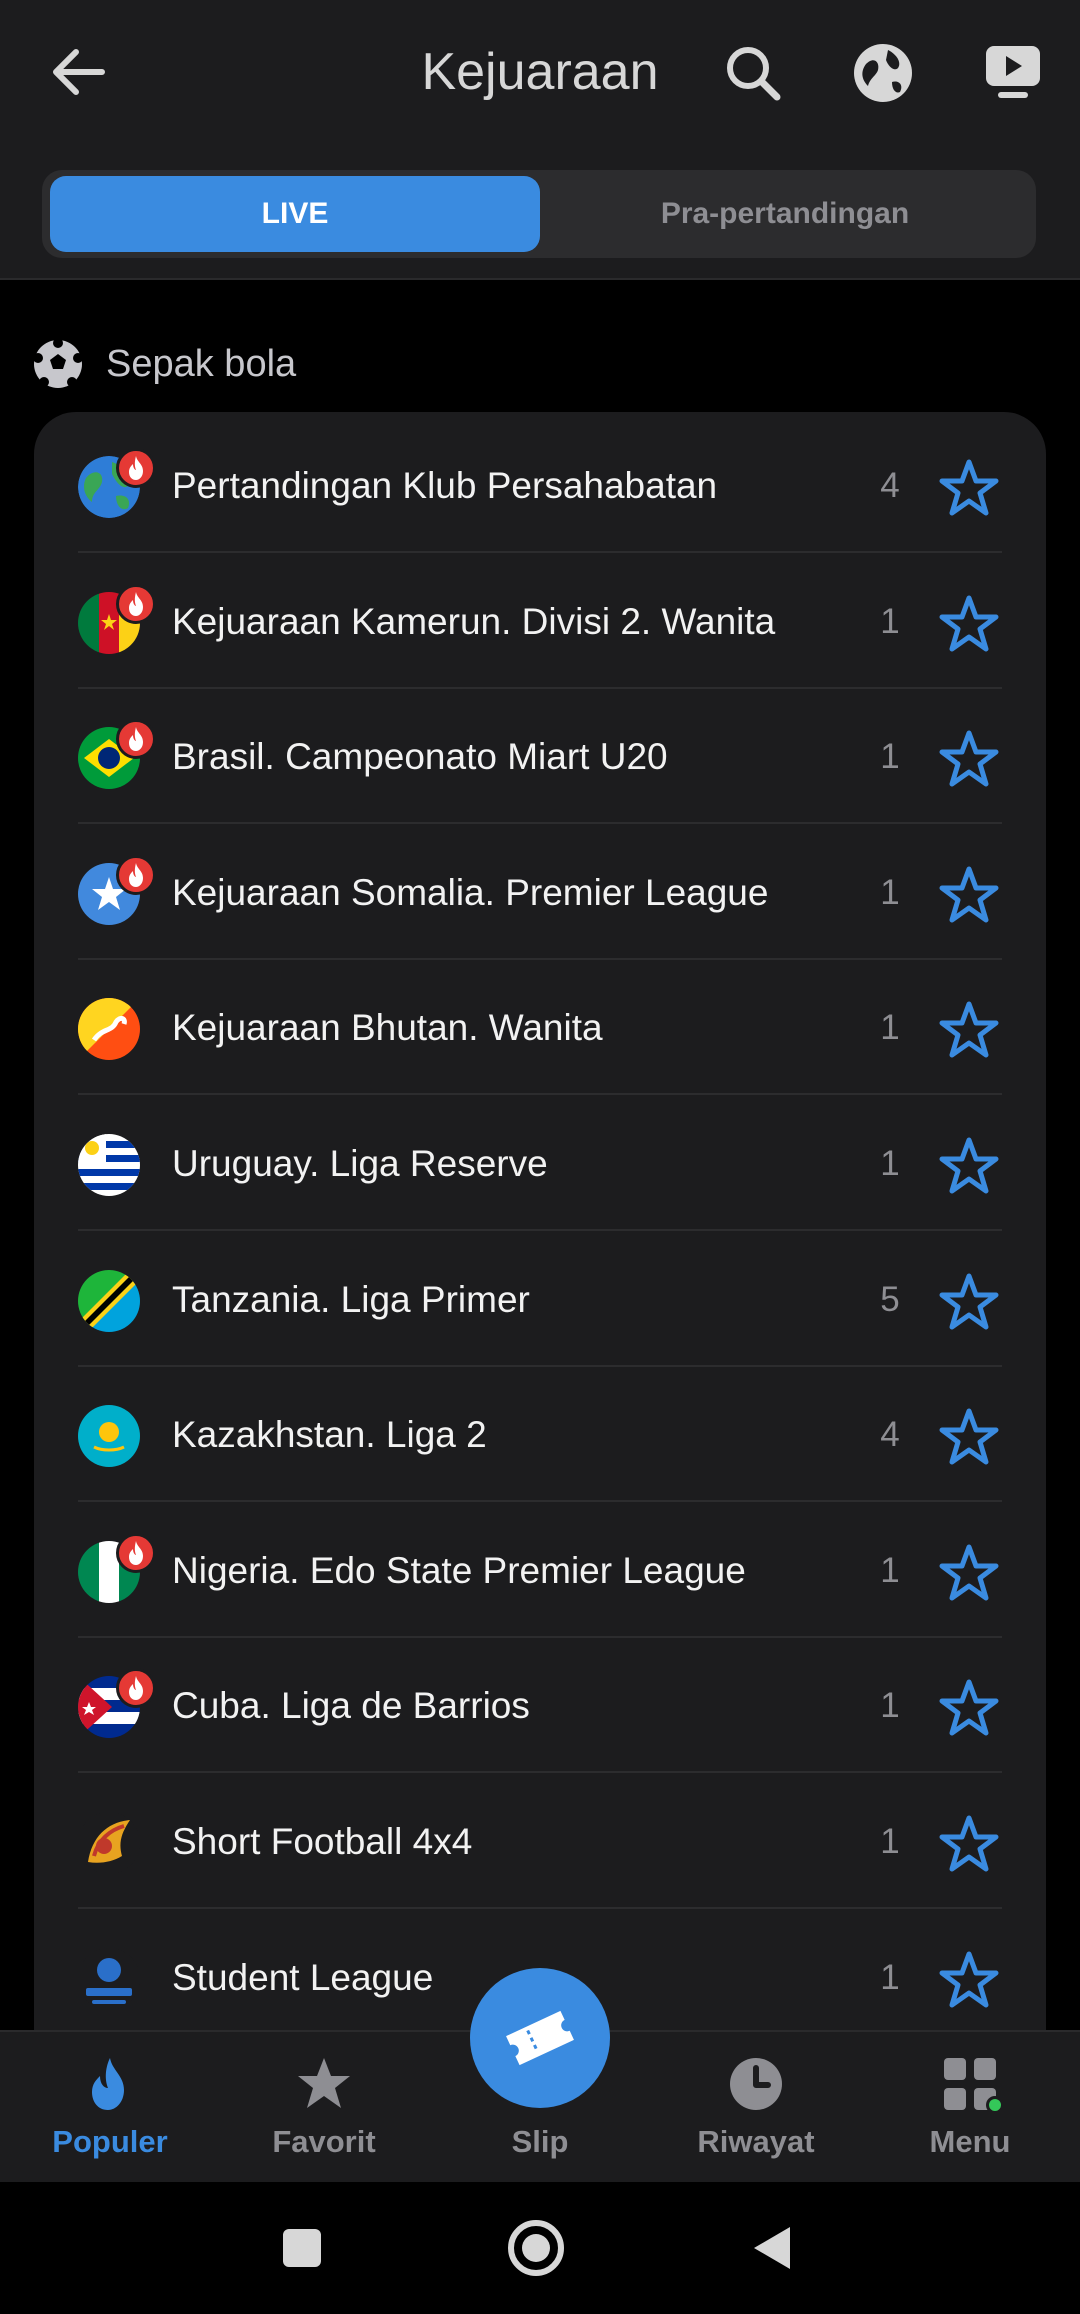  I want to click on league-name: Kejuaraan Somalia. Premier League, so click(470, 892).